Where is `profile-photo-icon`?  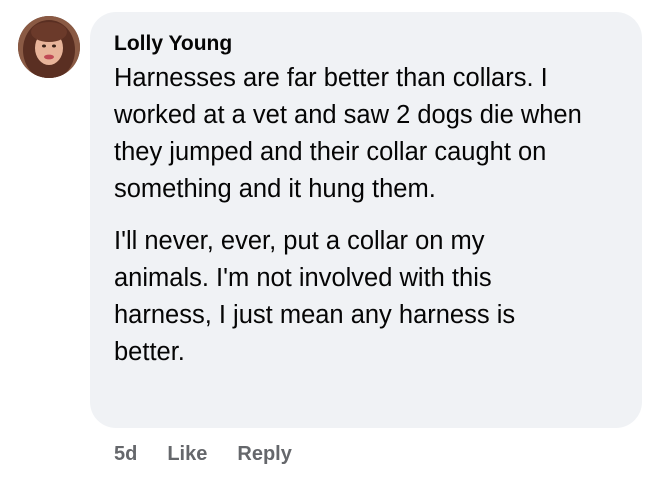
profile-photo-icon is located at coordinates (49, 47).